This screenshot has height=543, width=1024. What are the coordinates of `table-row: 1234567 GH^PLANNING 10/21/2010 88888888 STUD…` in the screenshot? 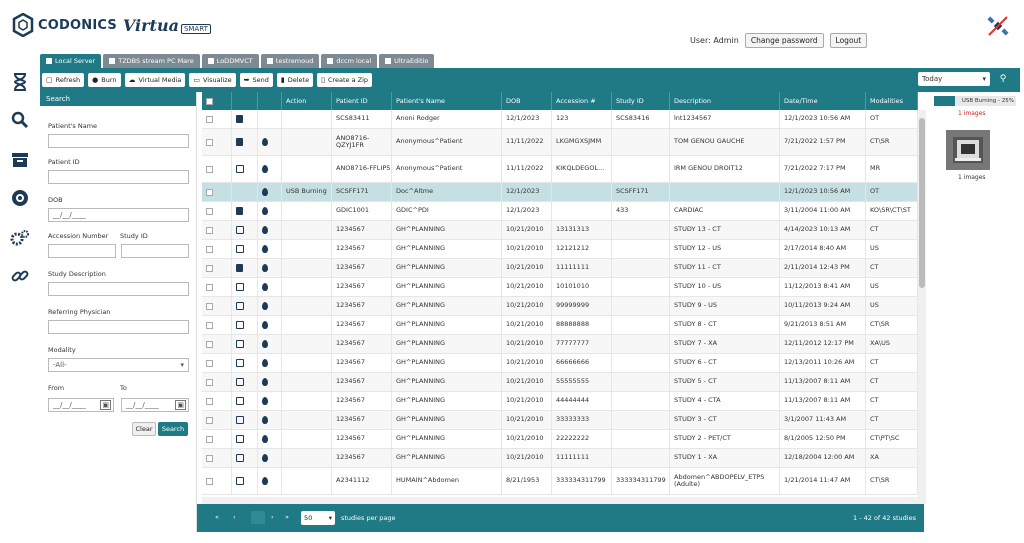 It's located at (560, 325).